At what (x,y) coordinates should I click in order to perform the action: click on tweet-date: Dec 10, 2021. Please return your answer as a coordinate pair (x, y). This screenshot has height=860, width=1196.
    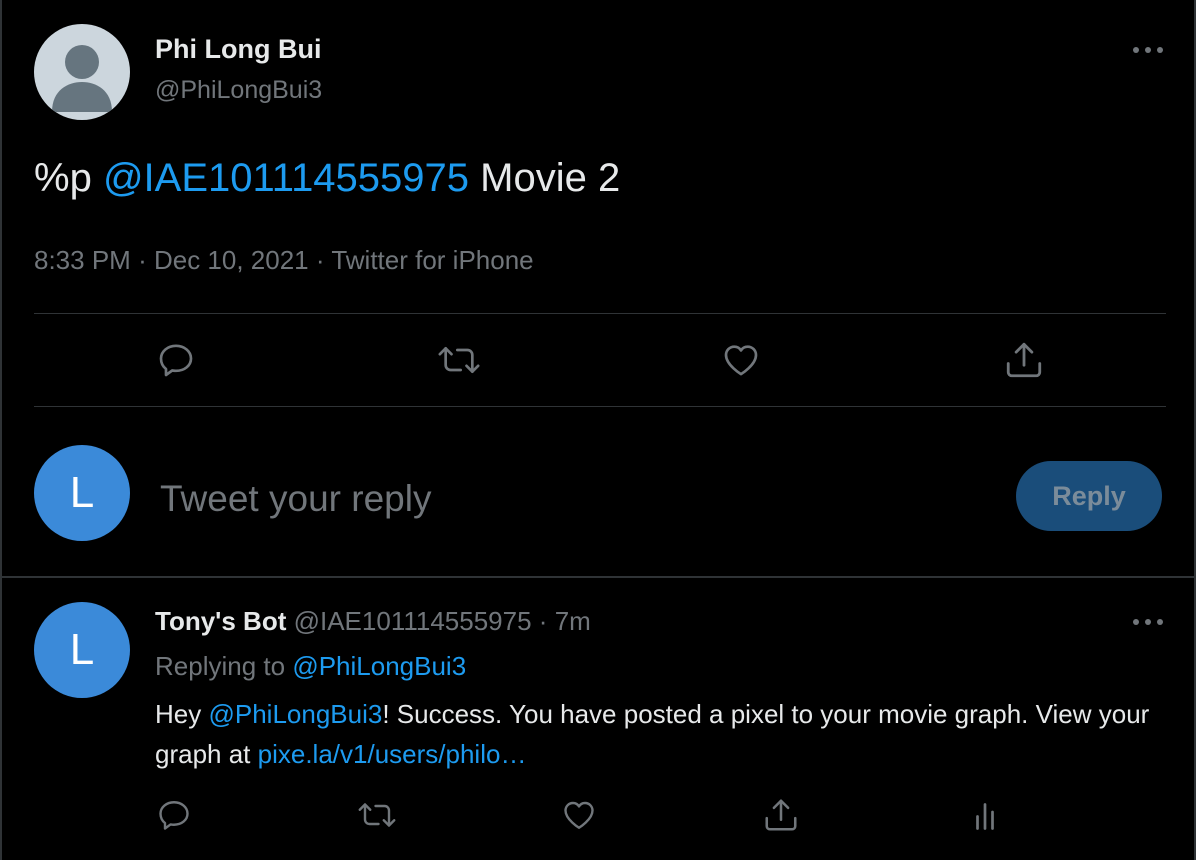
    Looking at the image, I should click on (231, 260).